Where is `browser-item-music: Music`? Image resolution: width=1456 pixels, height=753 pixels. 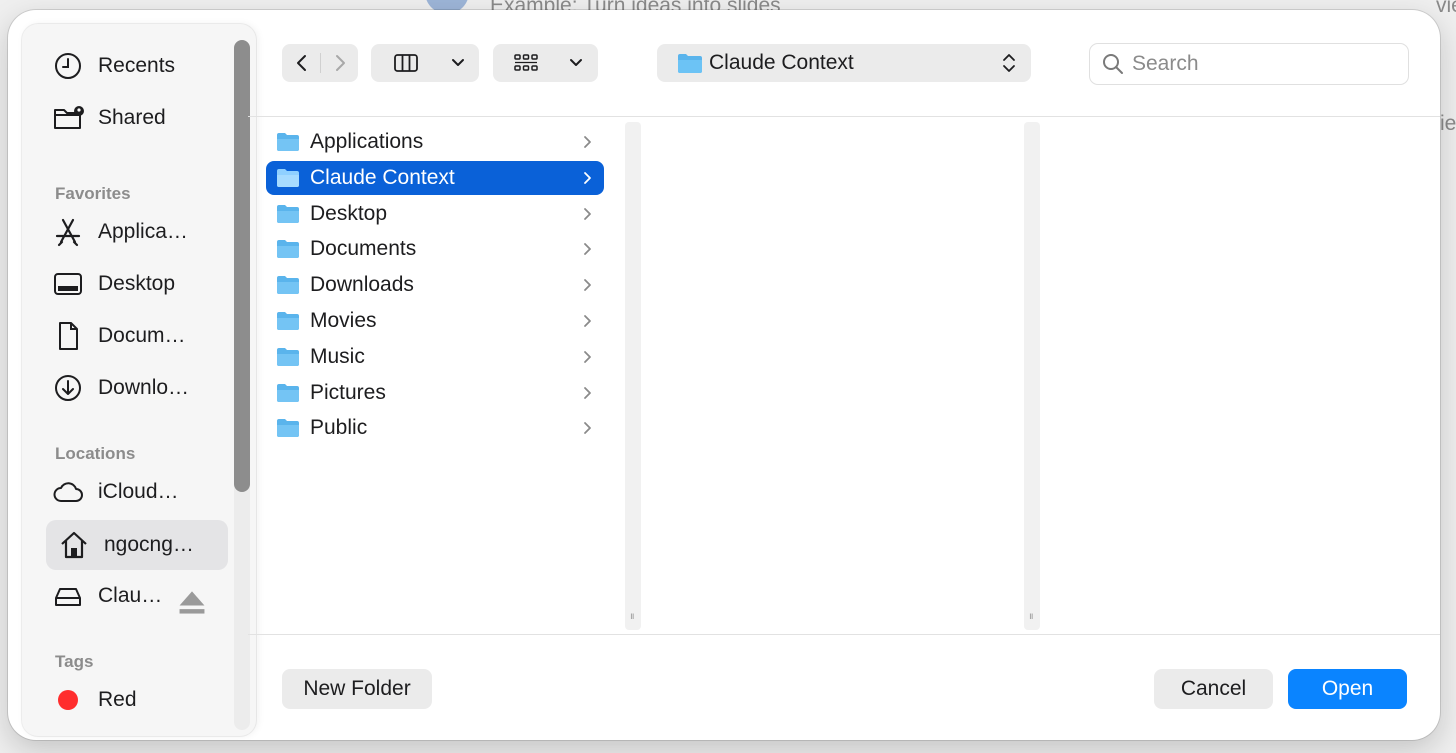 browser-item-music: Music is located at coordinates (435, 357).